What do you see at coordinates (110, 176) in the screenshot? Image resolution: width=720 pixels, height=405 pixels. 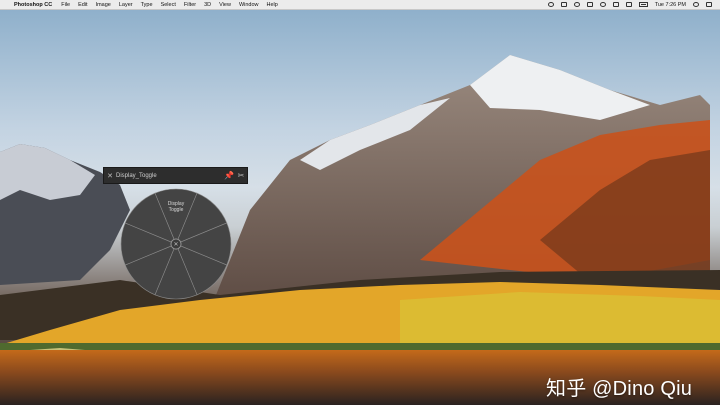 I see `panel-close-icon: ✕` at bounding box center [110, 176].